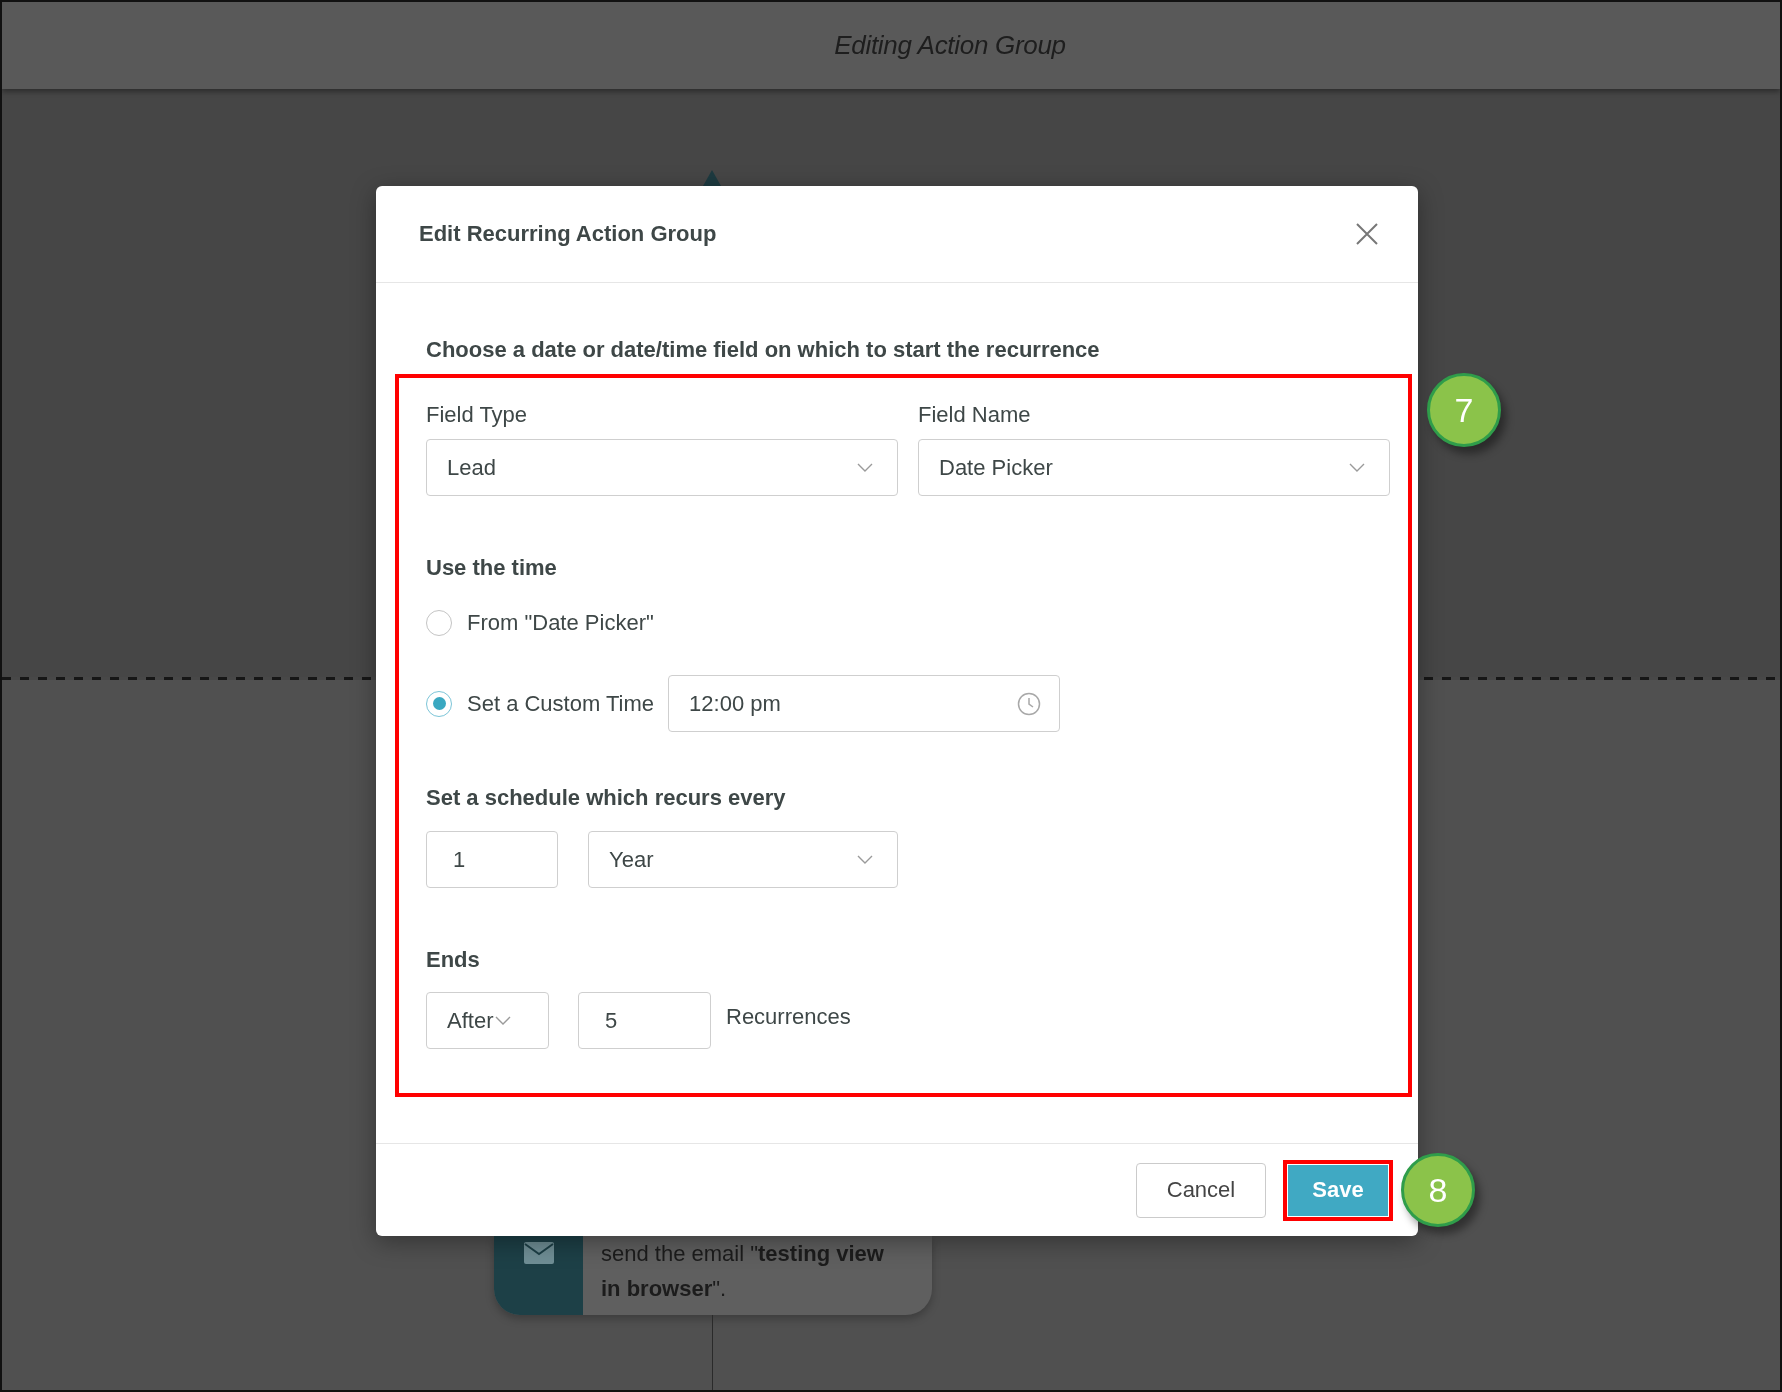  I want to click on field-label: Field Type, so click(477, 415).